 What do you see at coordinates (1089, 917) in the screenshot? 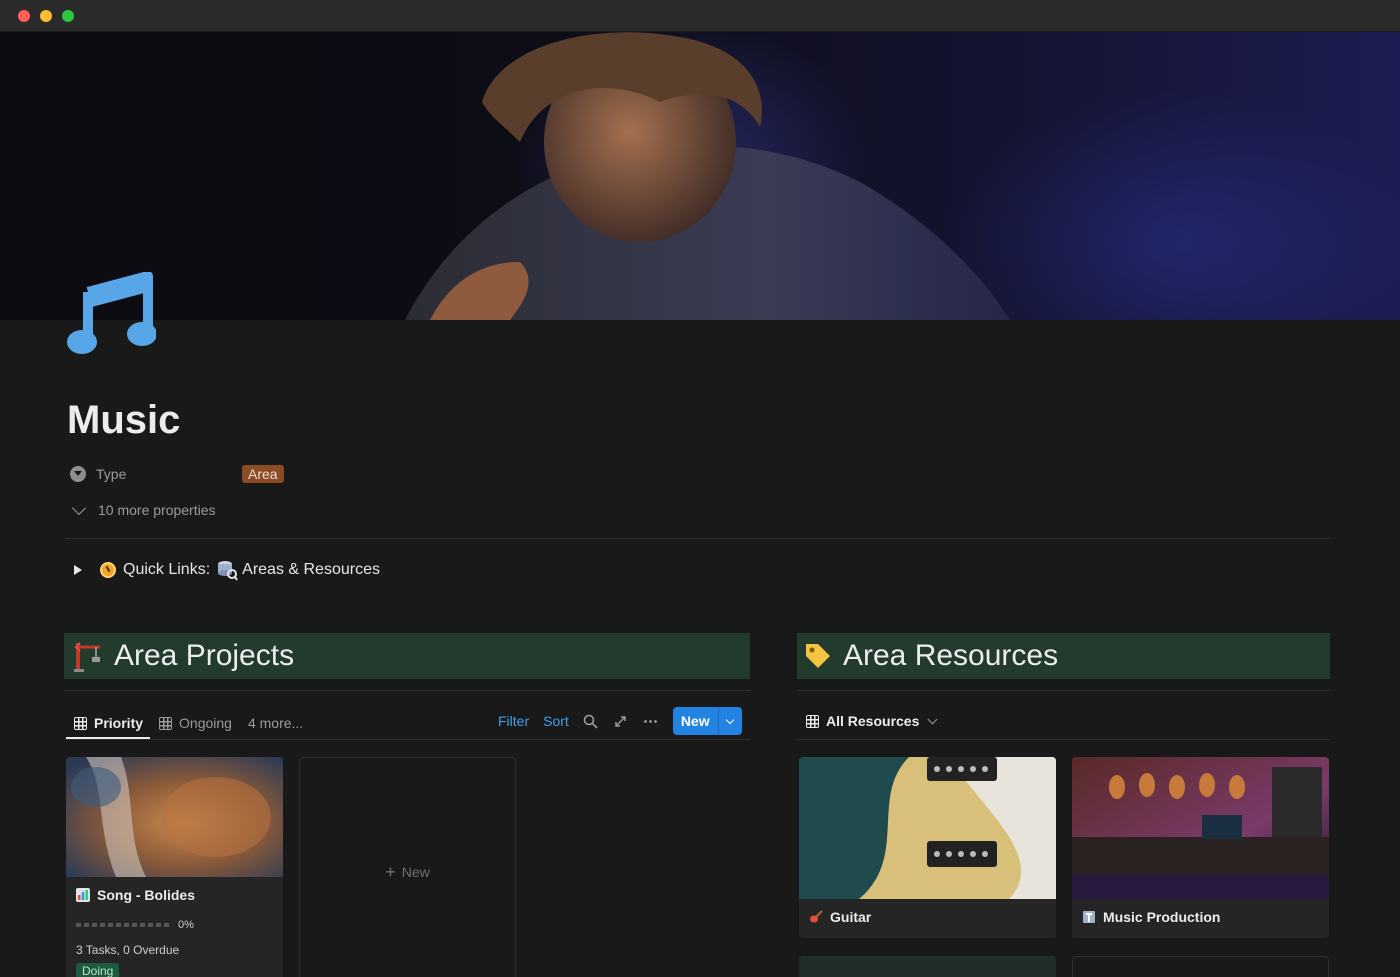
I see `document-icon` at bounding box center [1089, 917].